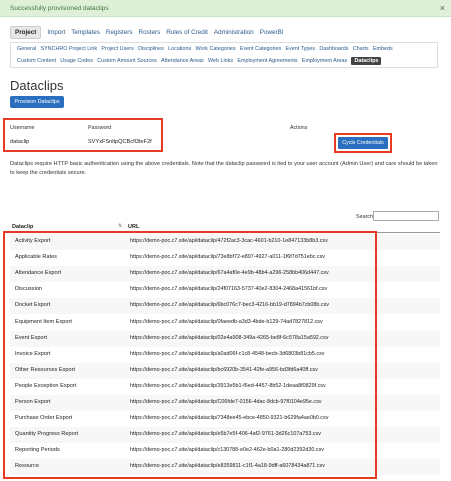  What do you see at coordinates (37, 85) in the screenshot?
I see `page-title: Dataclips` at bounding box center [37, 85].